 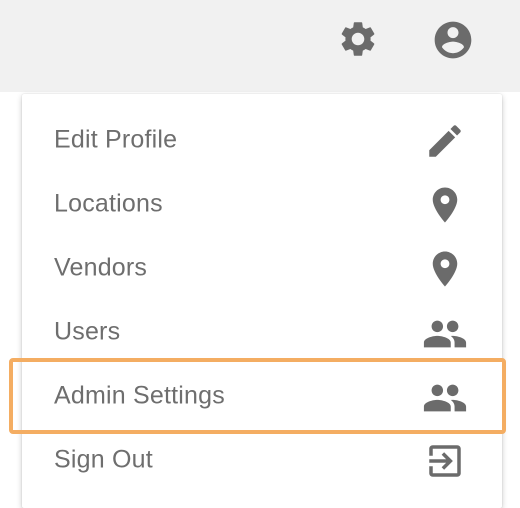 What do you see at coordinates (262, 460) in the screenshot?
I see `menu-item-sign-out: Sign Out` at bounding box center [262, 460].